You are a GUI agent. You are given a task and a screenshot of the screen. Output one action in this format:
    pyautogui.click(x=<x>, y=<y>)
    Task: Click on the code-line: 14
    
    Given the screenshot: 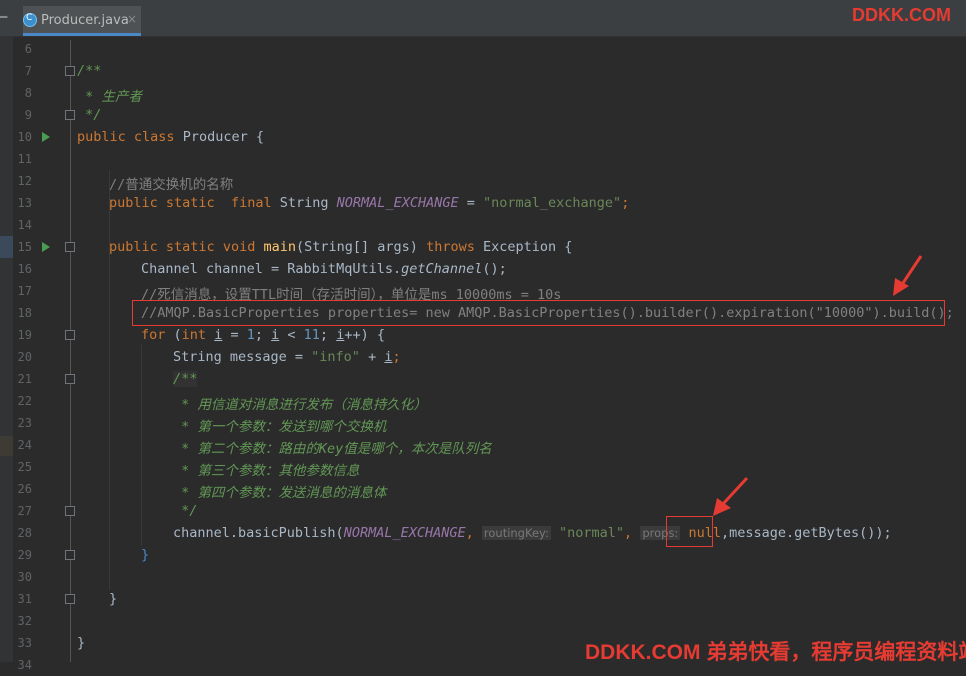 What is the action you would take?
    pyautogui.click(x=483, y=225)
    